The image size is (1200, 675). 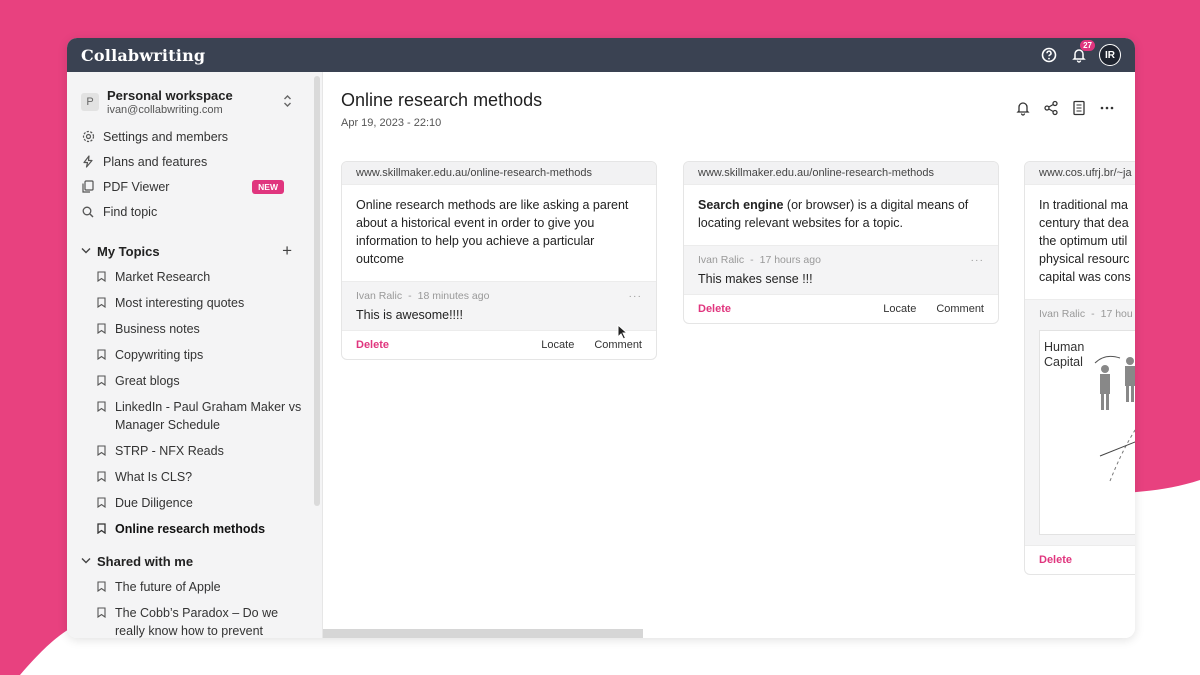 What do you see at coordinates (88, 186) in the screenshot?
I see `pdf-icon` at bounding box center [88, 186].